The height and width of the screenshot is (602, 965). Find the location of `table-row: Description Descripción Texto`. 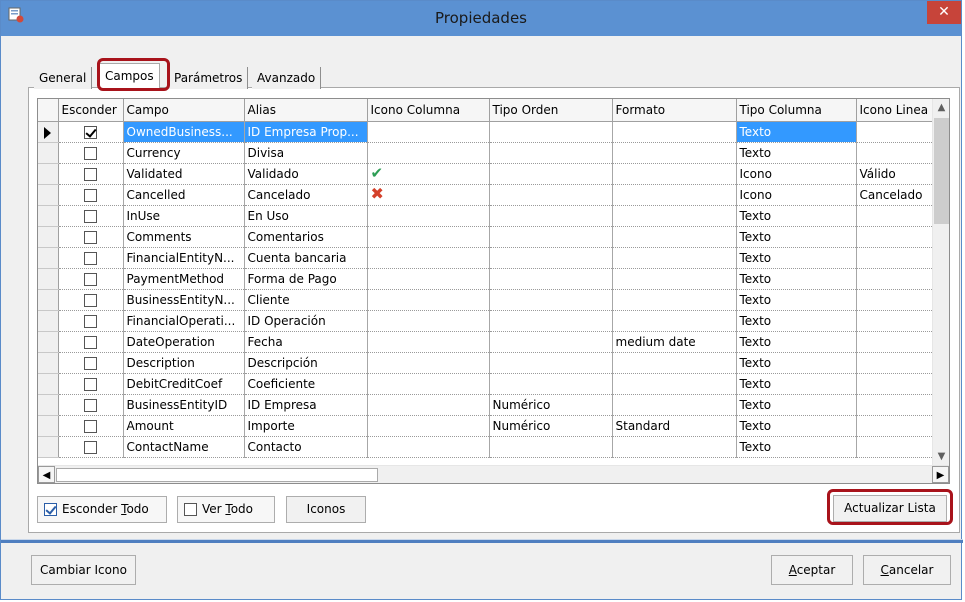

table-row: Description Descripción Texto is located at coordinates (487, 363).